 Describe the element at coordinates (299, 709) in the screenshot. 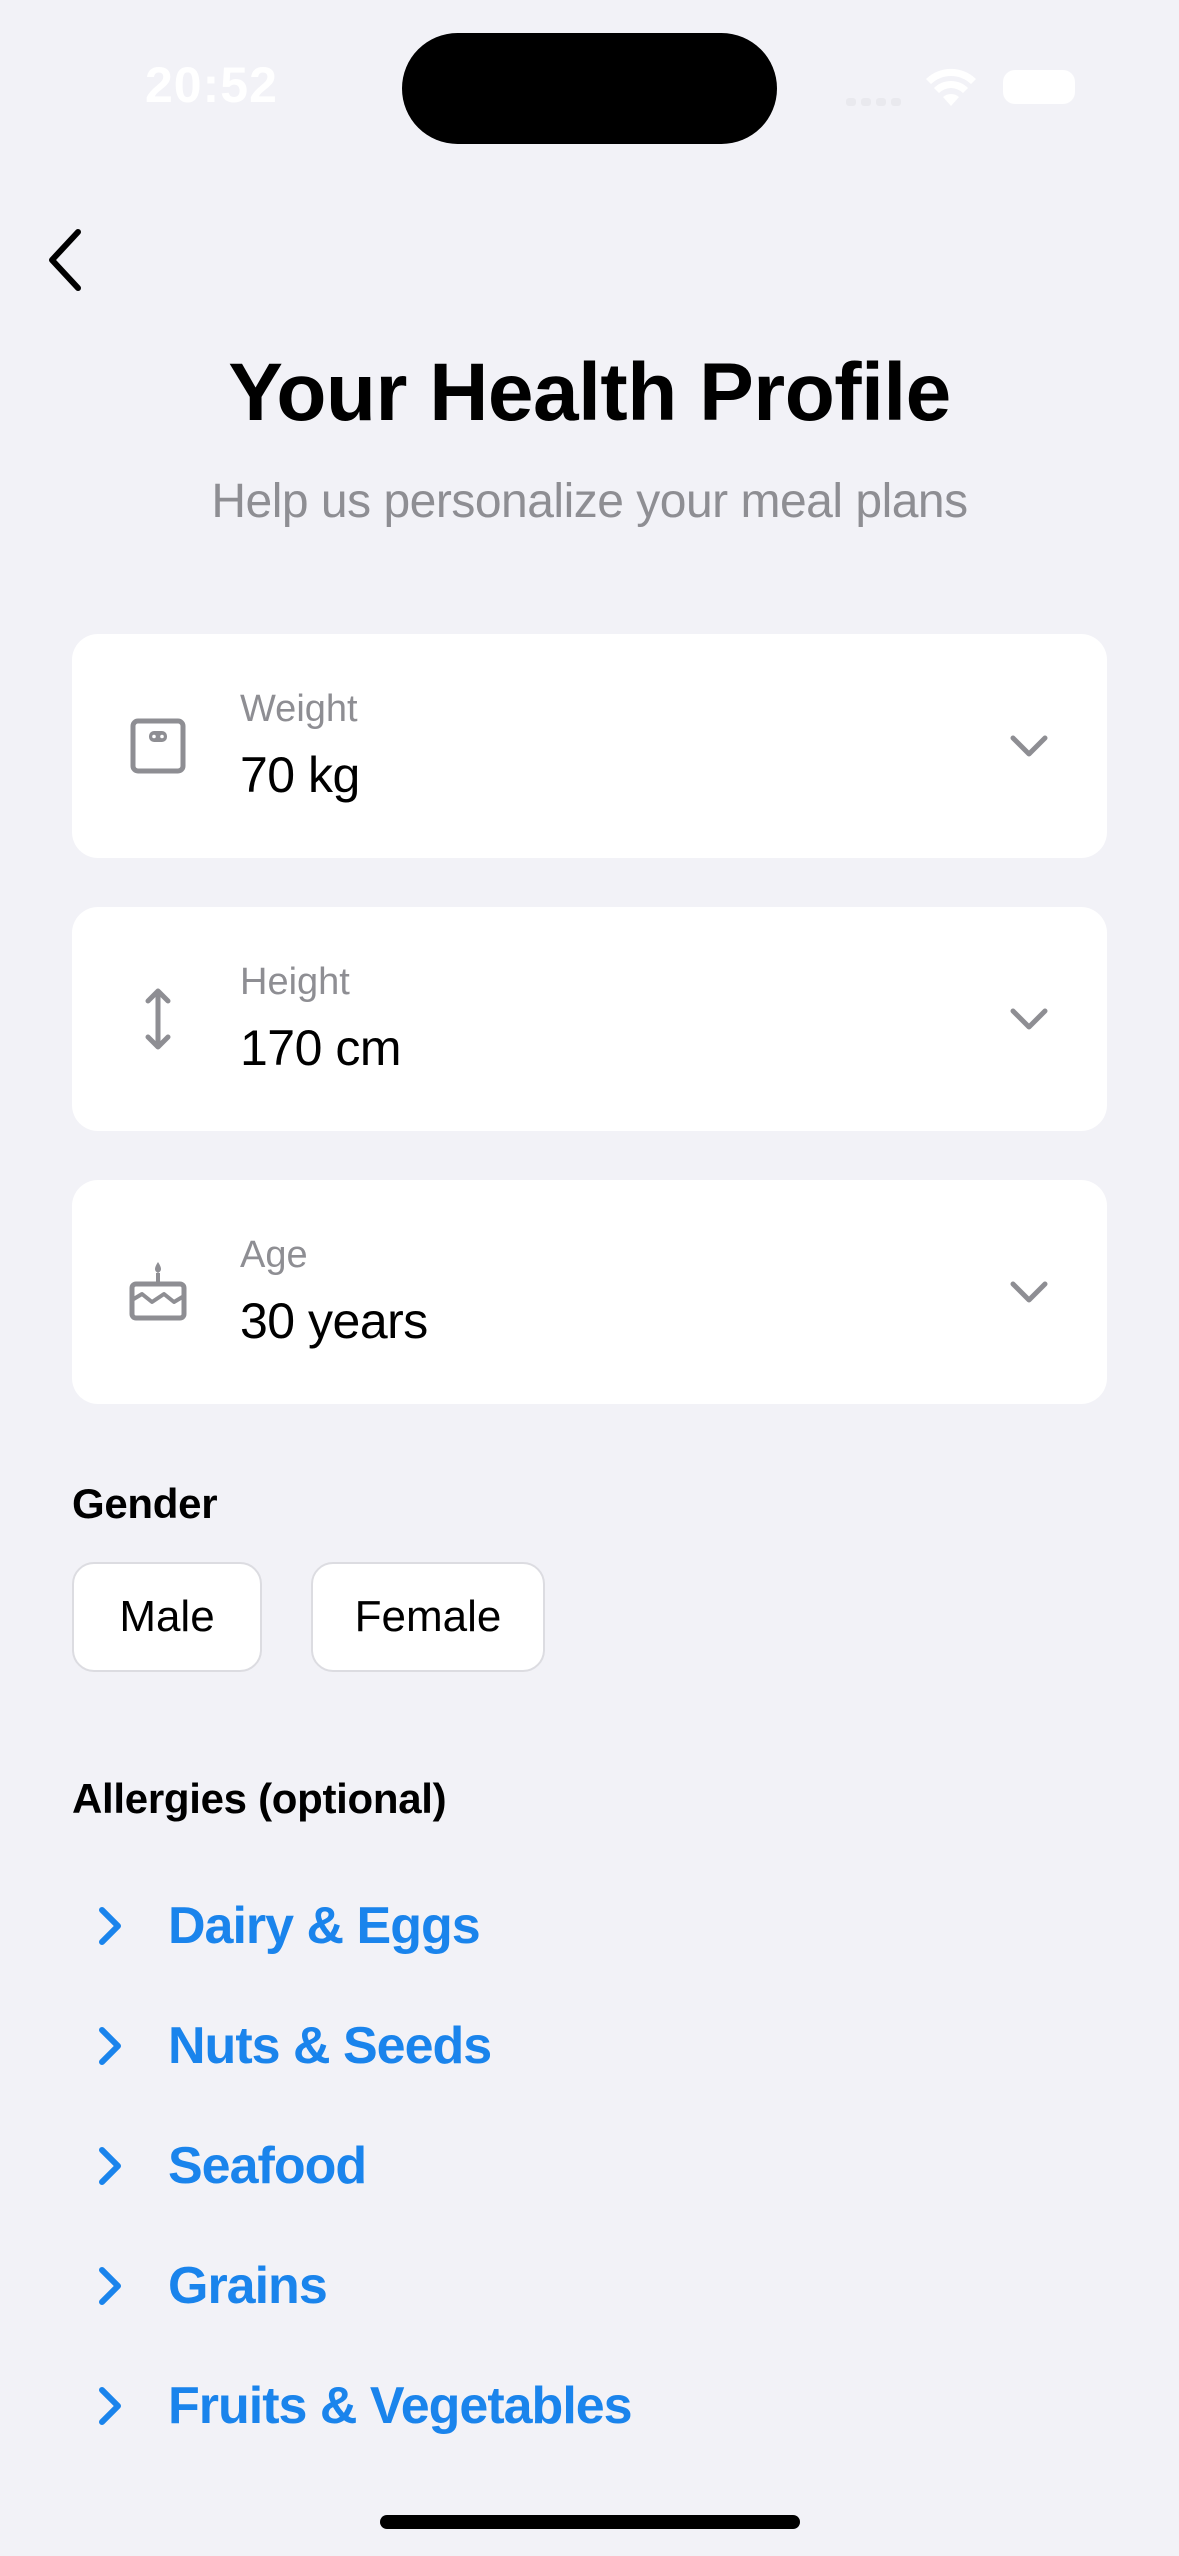

I see `weight-label: Weight` at that location.